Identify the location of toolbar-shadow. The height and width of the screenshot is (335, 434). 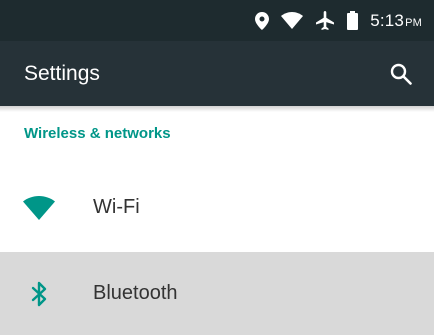
(217, 109).